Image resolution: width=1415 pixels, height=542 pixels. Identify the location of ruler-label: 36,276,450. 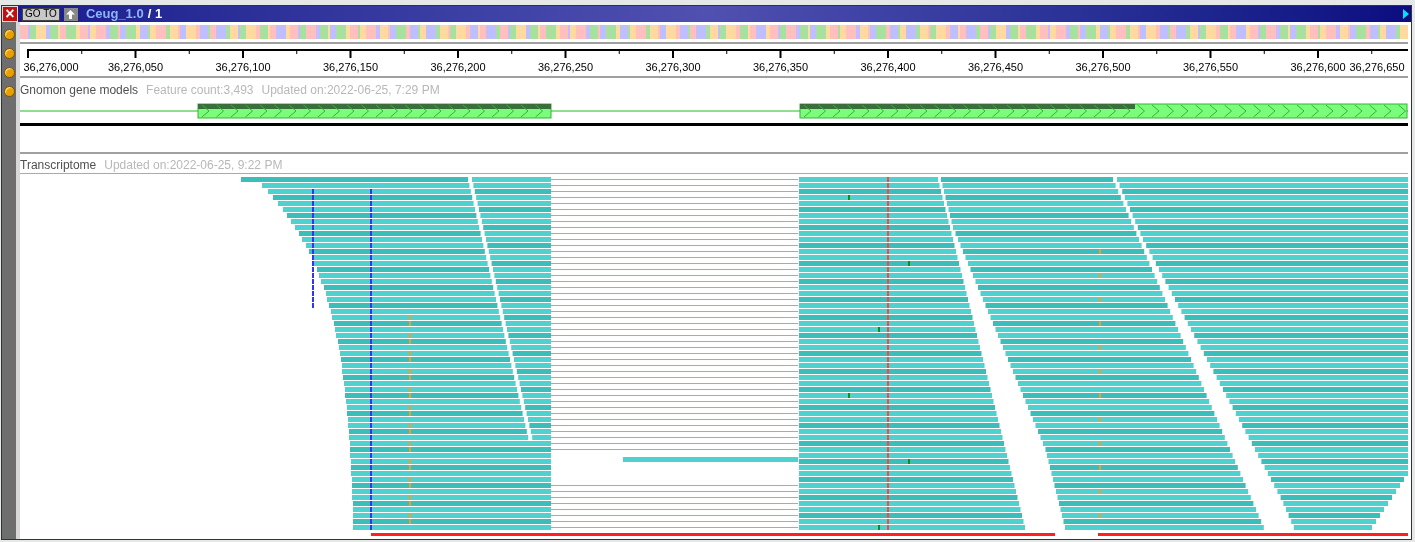
(995, 67).